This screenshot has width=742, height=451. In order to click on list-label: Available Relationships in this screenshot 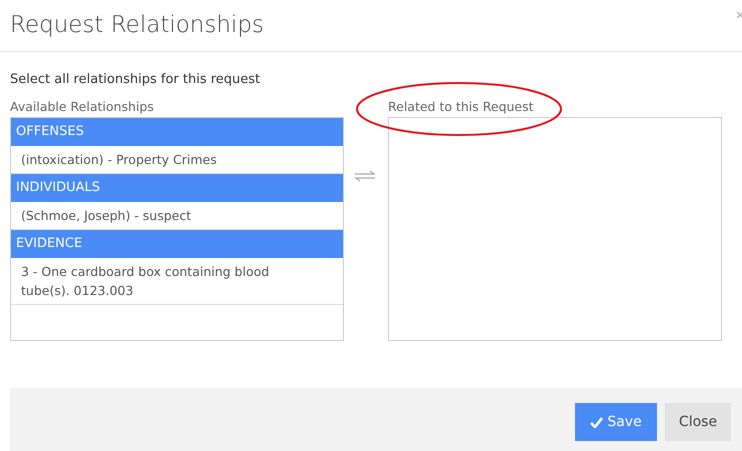, I will do `click(82, 107)`.